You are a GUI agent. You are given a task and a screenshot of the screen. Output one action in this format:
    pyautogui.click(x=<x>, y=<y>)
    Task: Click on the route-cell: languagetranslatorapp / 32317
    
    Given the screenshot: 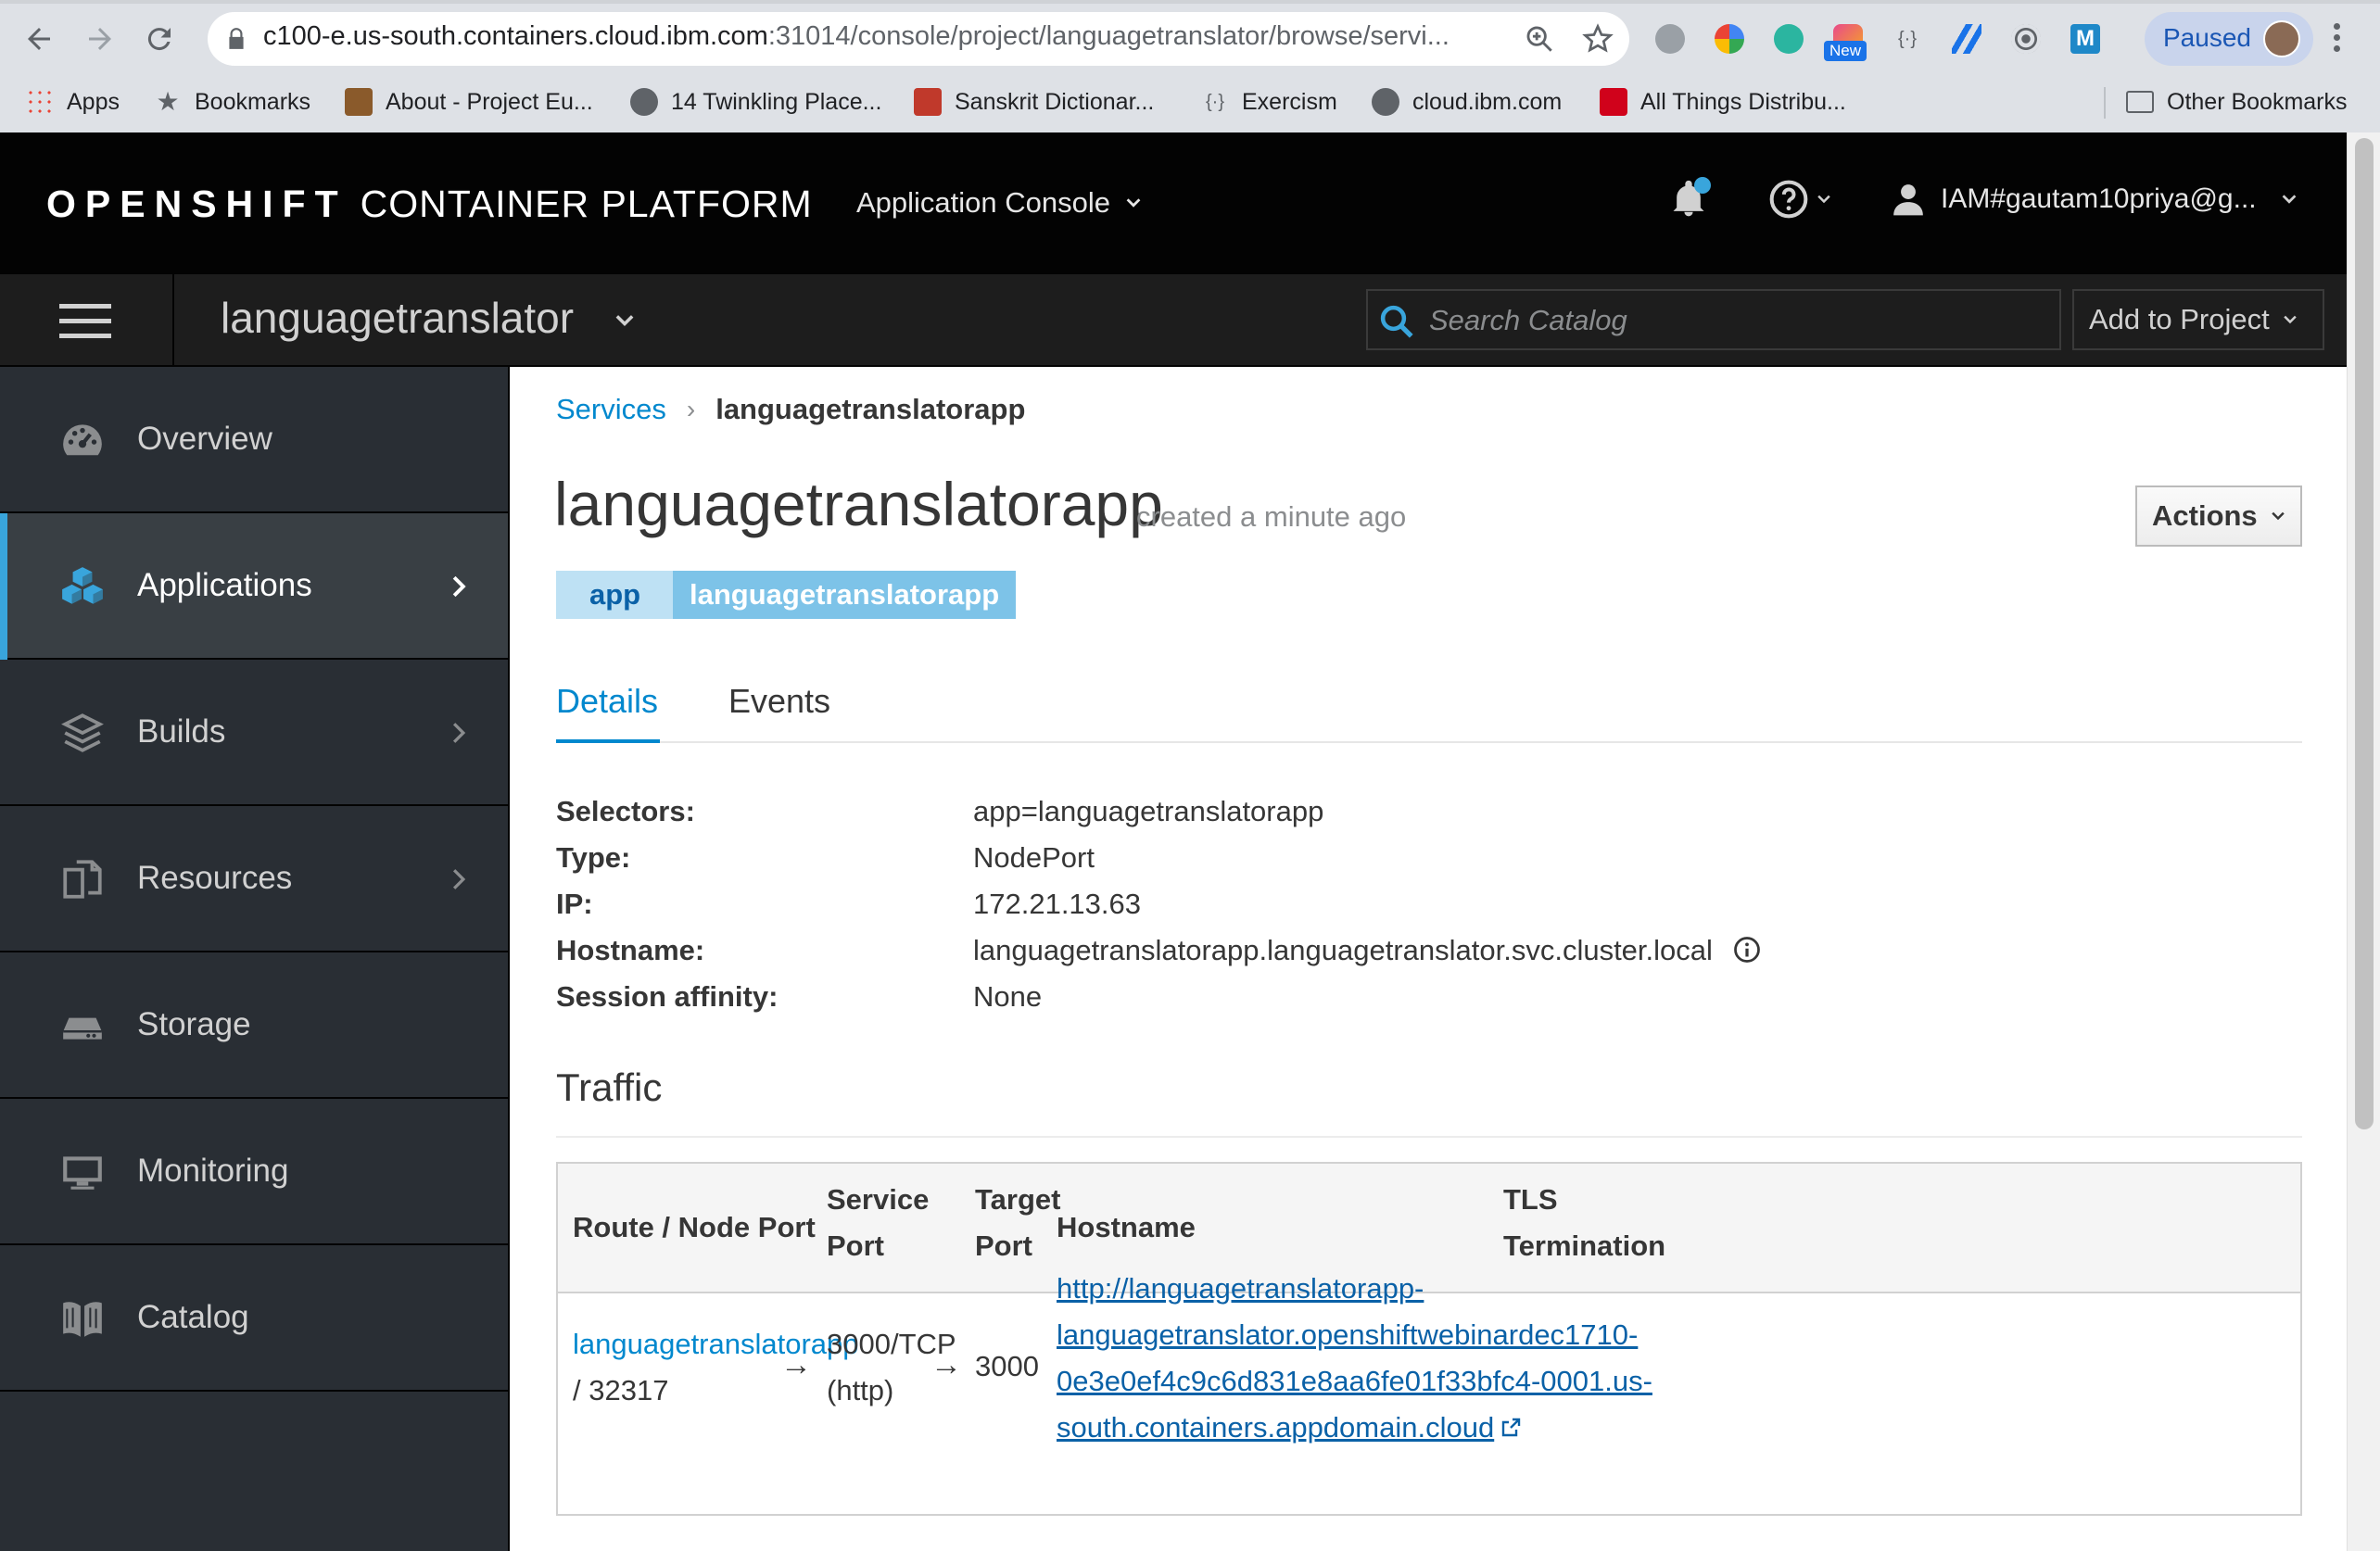 What is the action you would take?
    pyautogui.click(x=716, y=1368)
    